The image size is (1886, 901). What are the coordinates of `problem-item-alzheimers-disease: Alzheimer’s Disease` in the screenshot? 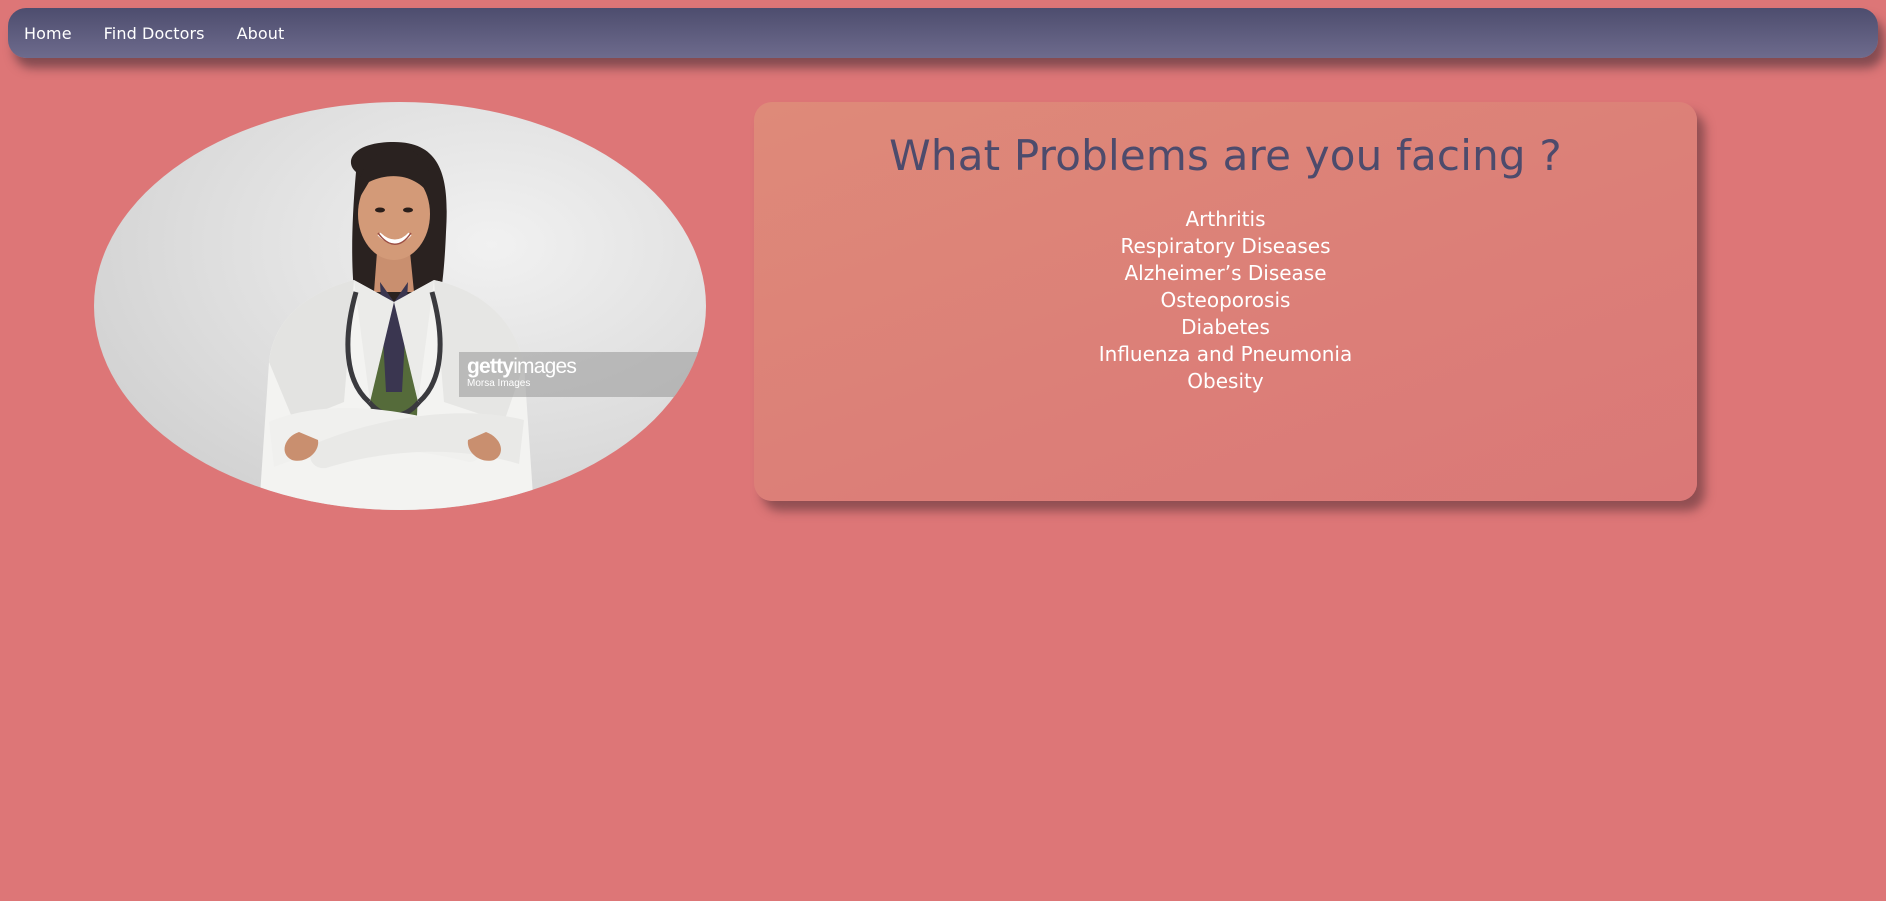 It's located at (1225, 273).